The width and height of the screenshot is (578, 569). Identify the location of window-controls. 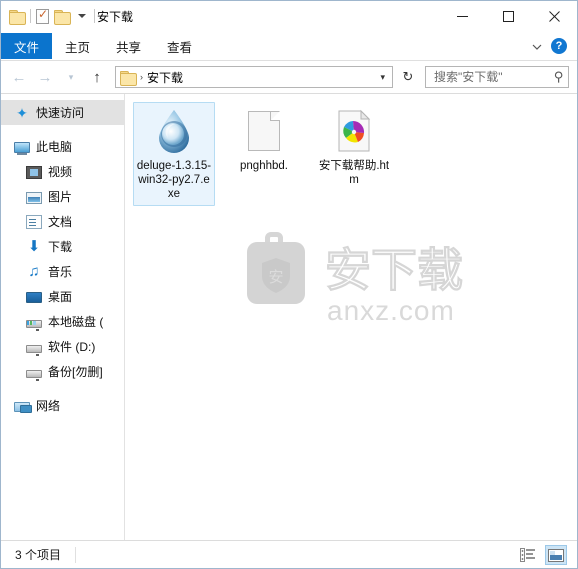
(508, 16).